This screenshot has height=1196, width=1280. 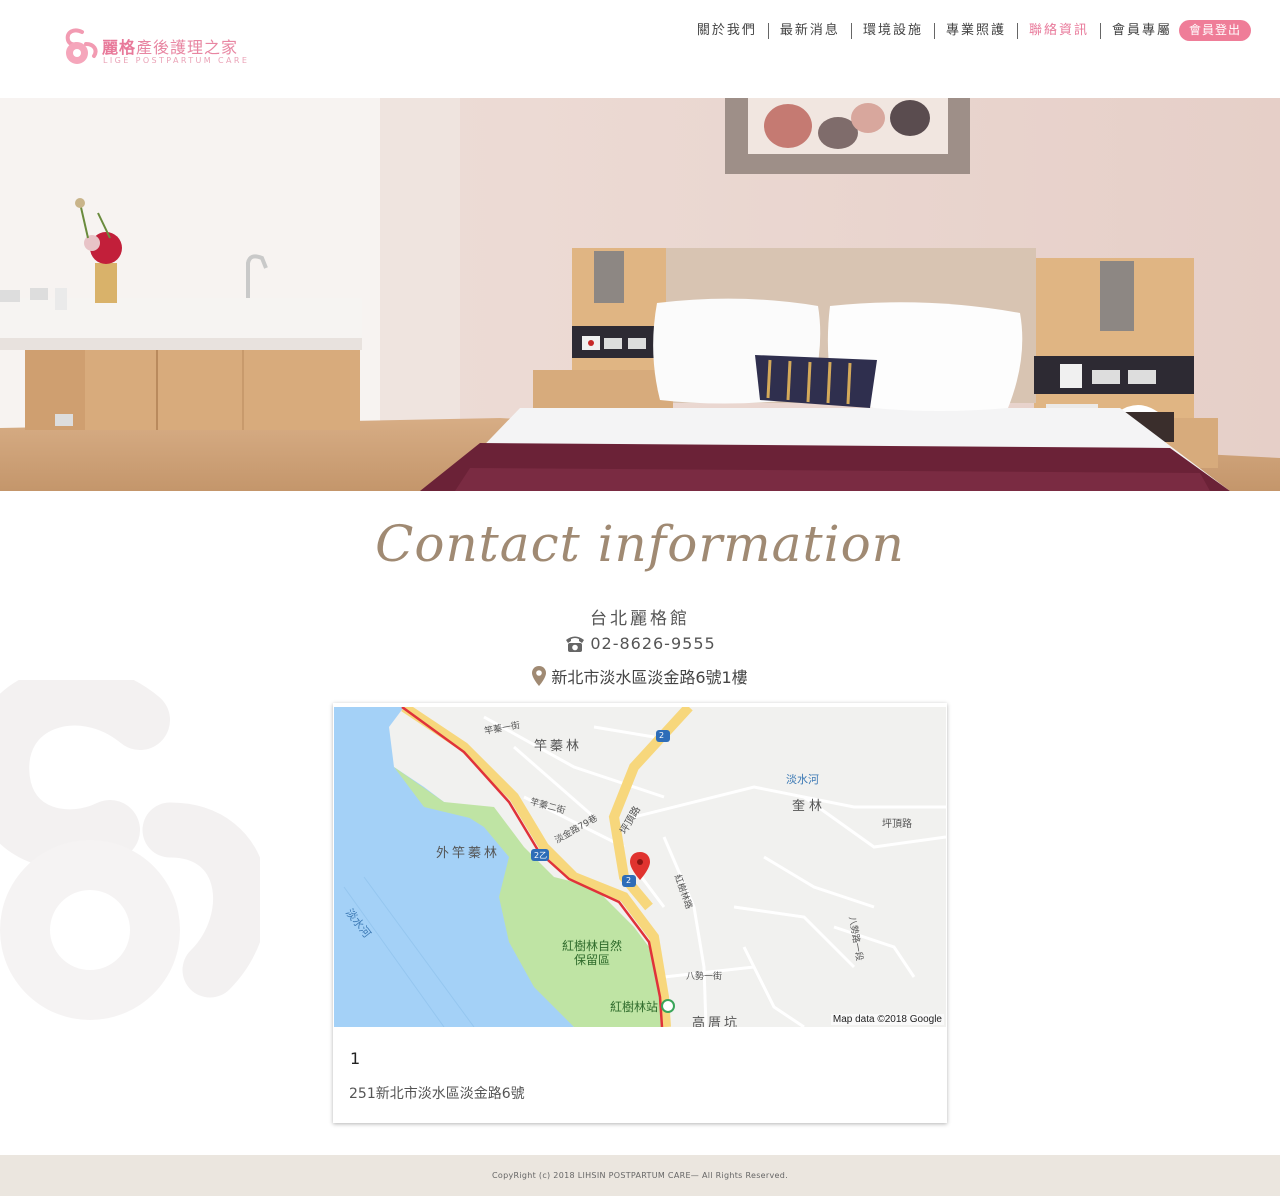 What do you see at coordinates (893, 31) in the screenshot?
I see `nav-facilities: 環境設施` at bounding box center [893, 31].